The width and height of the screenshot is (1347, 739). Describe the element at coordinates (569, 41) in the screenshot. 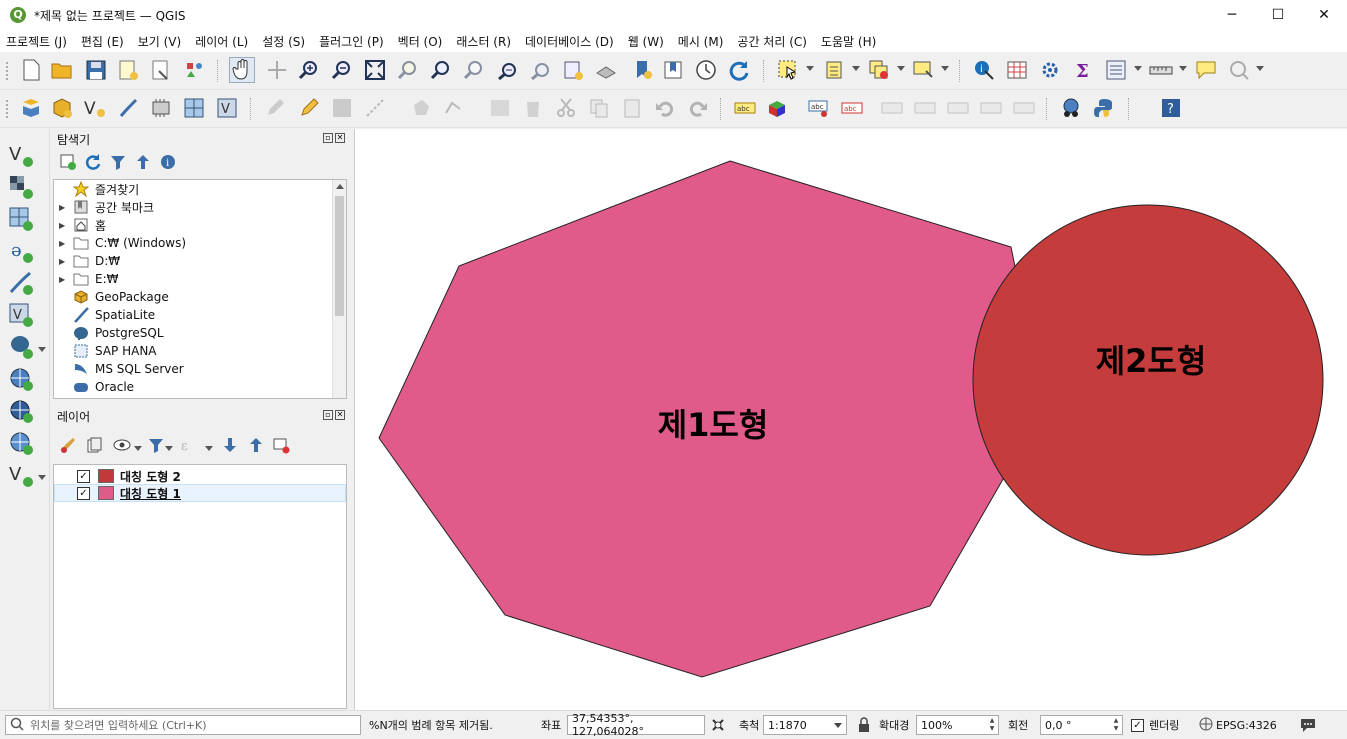

I see `menu-database: 데이터베이스 (D)` at that location.